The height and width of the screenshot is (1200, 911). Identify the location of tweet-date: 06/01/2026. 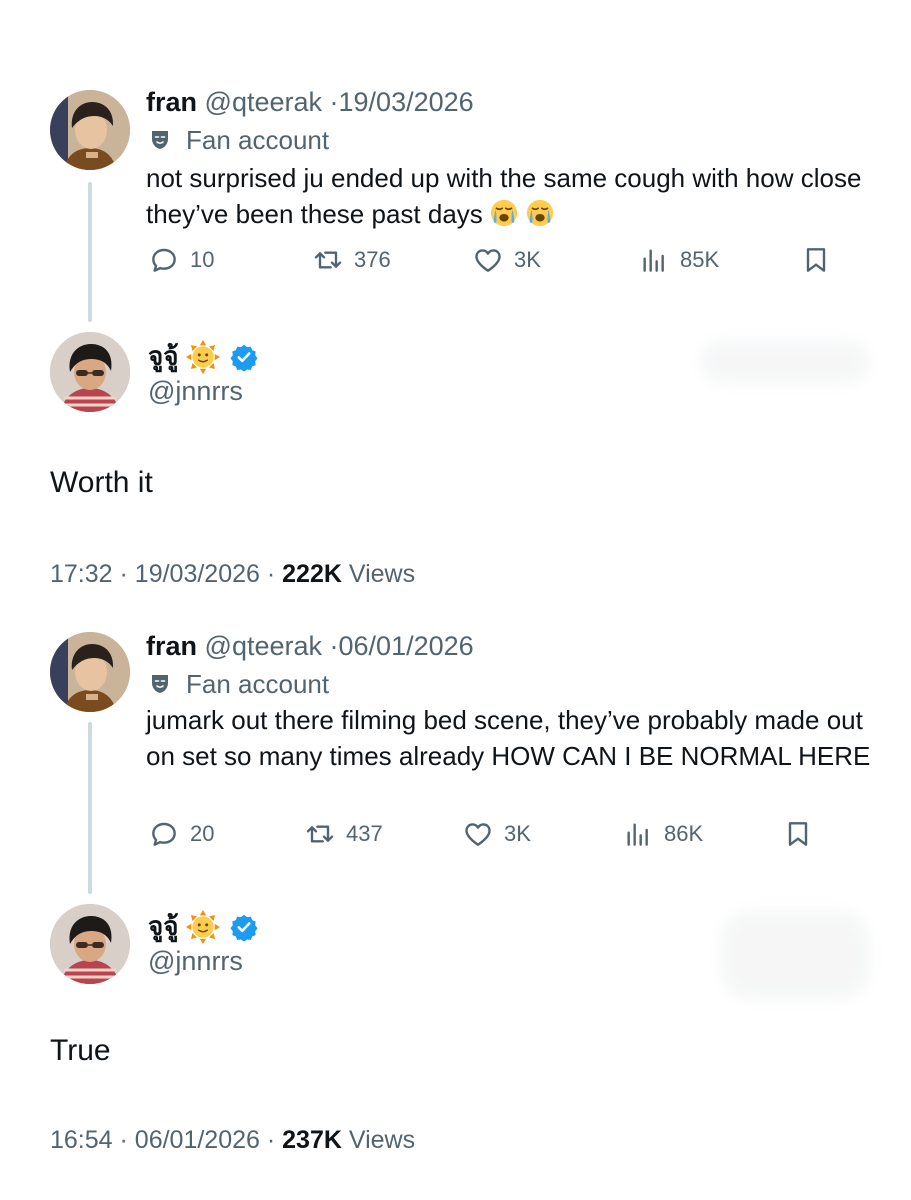
(197, 1140).